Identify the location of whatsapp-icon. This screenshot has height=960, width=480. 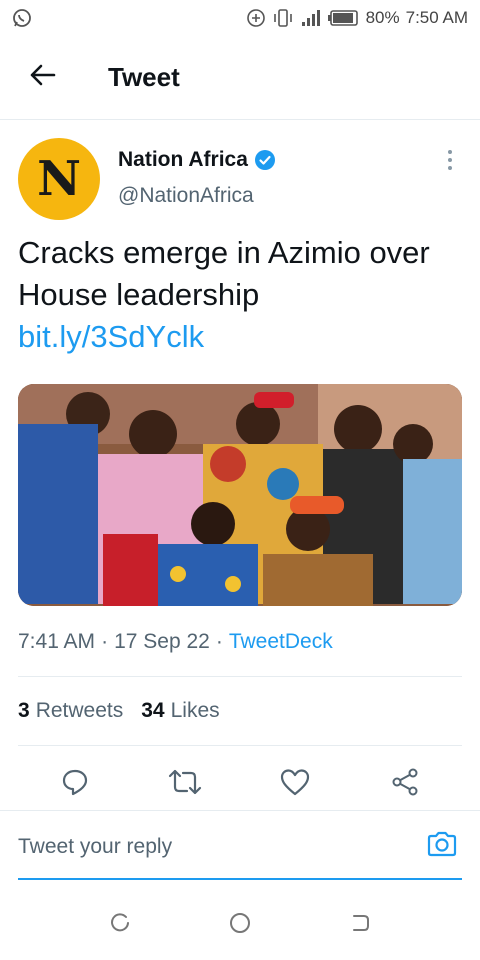
(22, 18).